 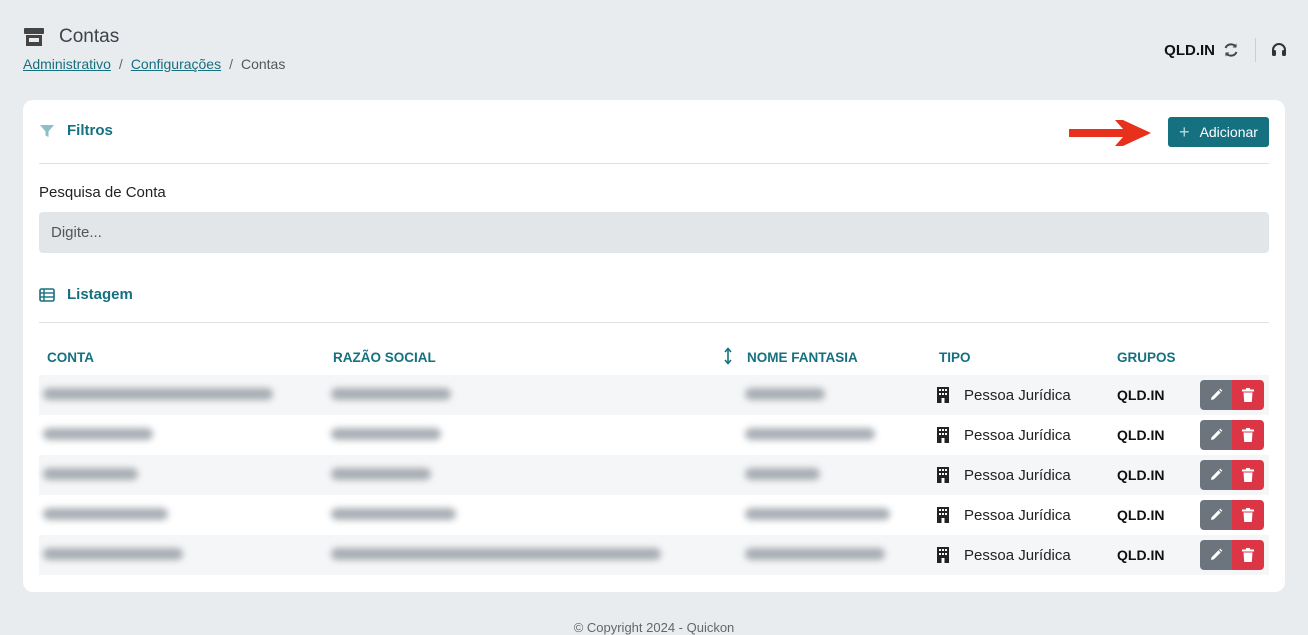 What do you see at coordinates (89, 36) in the screenshot?
I see `page-title: Contas` at bounding box center [89, 36].